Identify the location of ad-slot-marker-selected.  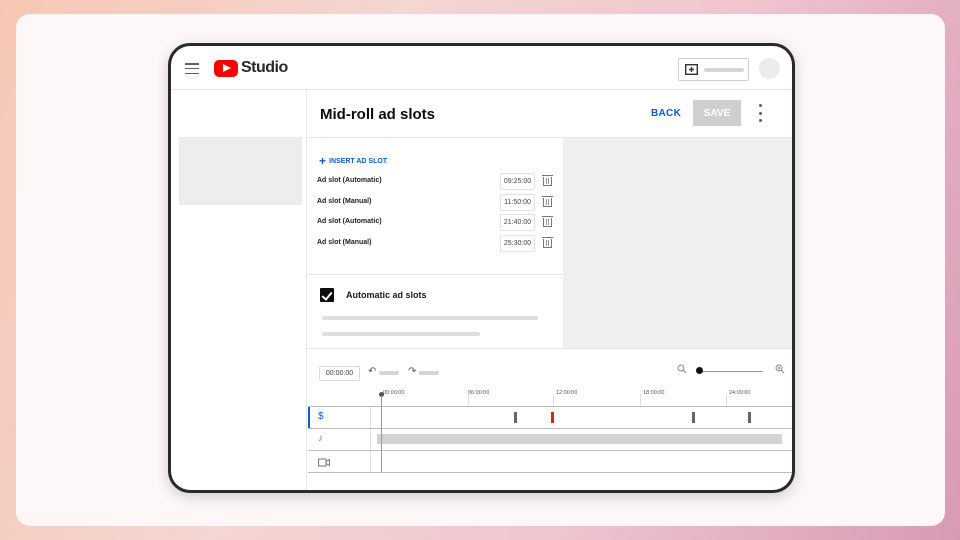
(552, 417).